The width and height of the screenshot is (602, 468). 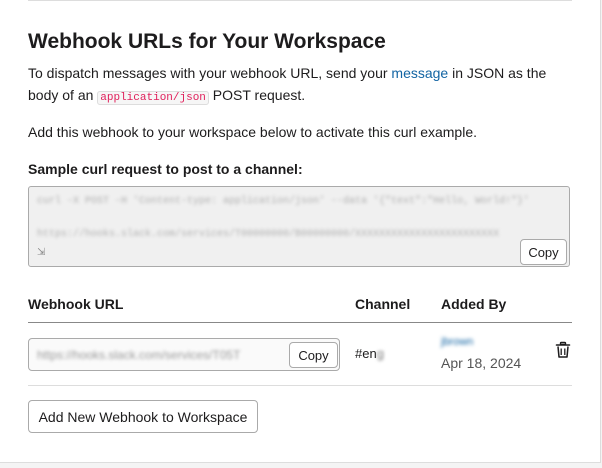 What do you see at coordinates (257, 95) in the screenshot?
I see `intro-text-end: POST request.` at bounding box center [257, 95].